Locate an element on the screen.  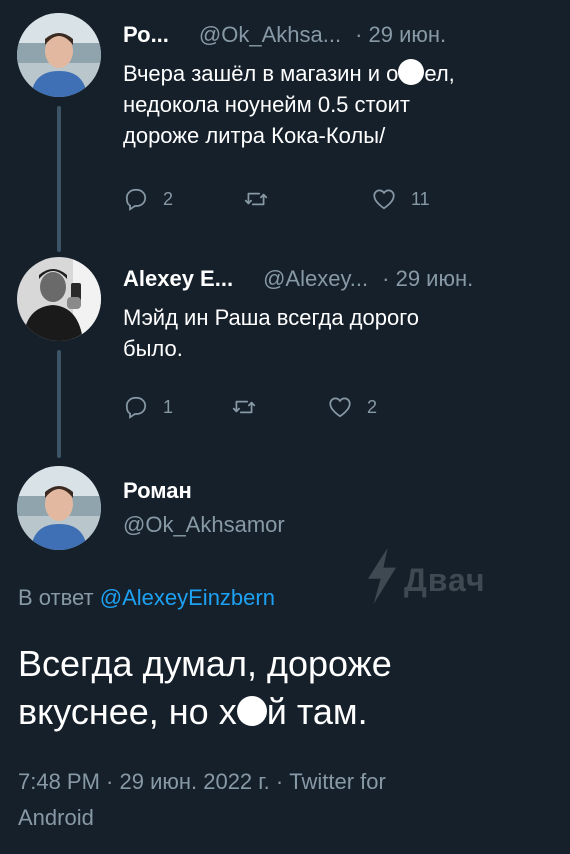
main-tweet-line: Всегда думал, дороже is located at coordinates (205, 663).